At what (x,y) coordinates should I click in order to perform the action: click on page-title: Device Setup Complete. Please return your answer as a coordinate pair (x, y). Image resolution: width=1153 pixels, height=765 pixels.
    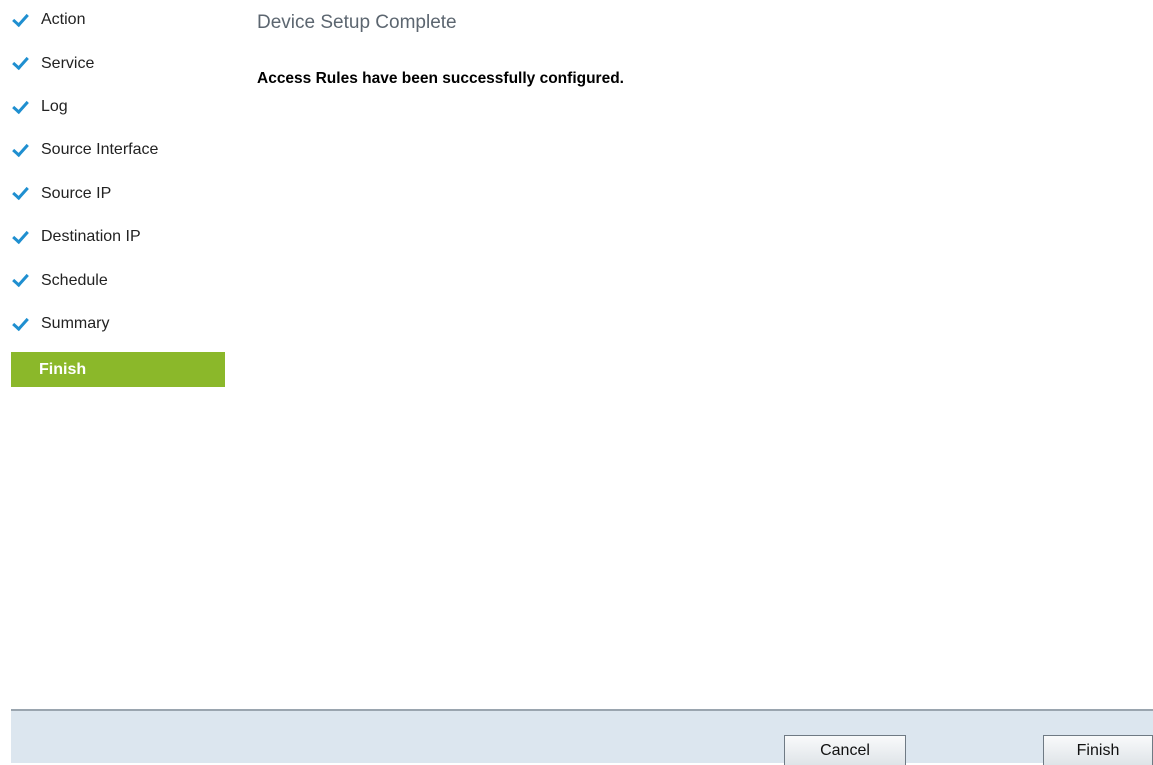
    Looking at the image, I should click on (357, 22).